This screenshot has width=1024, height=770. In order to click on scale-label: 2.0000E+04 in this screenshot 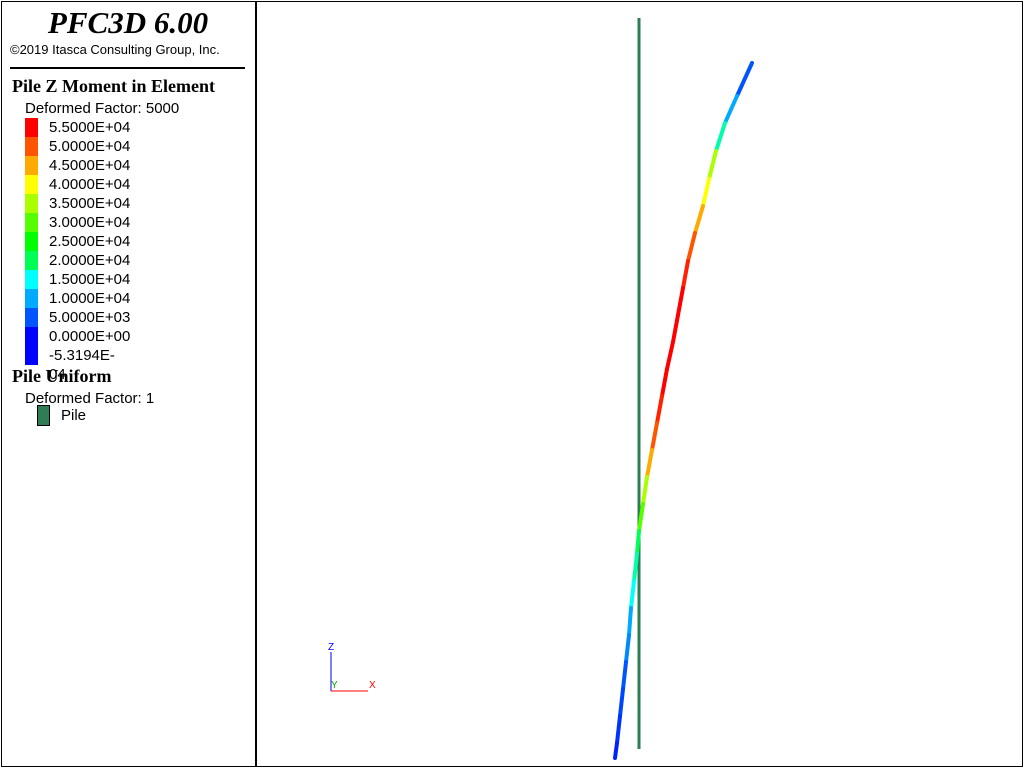, I will do `click(90, 260)`.